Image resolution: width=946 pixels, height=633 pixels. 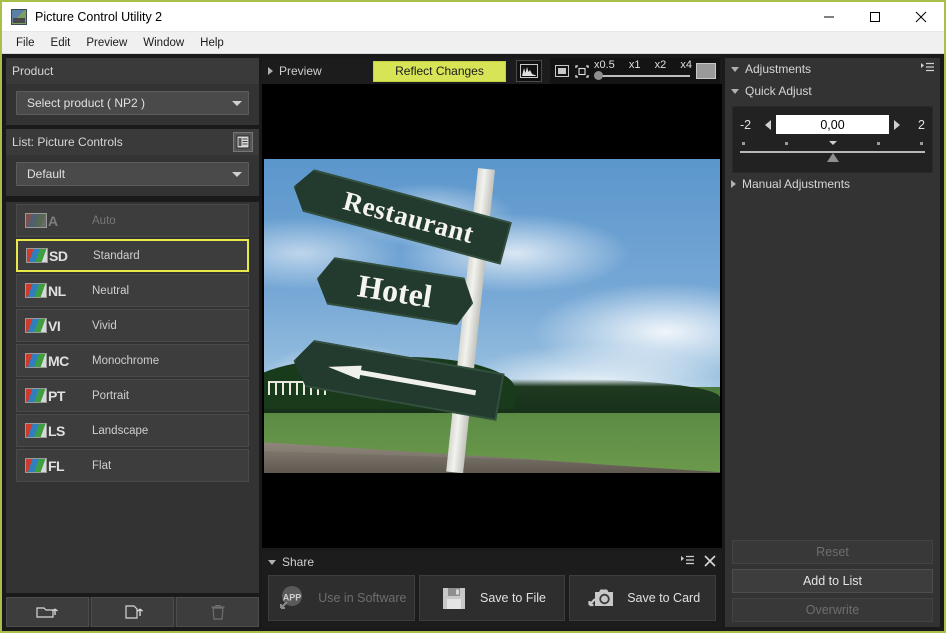 What do you see at coordinates (832, 552) in the screenshot?
I see `reset-button: Reset` at bounding box center [832, 552].